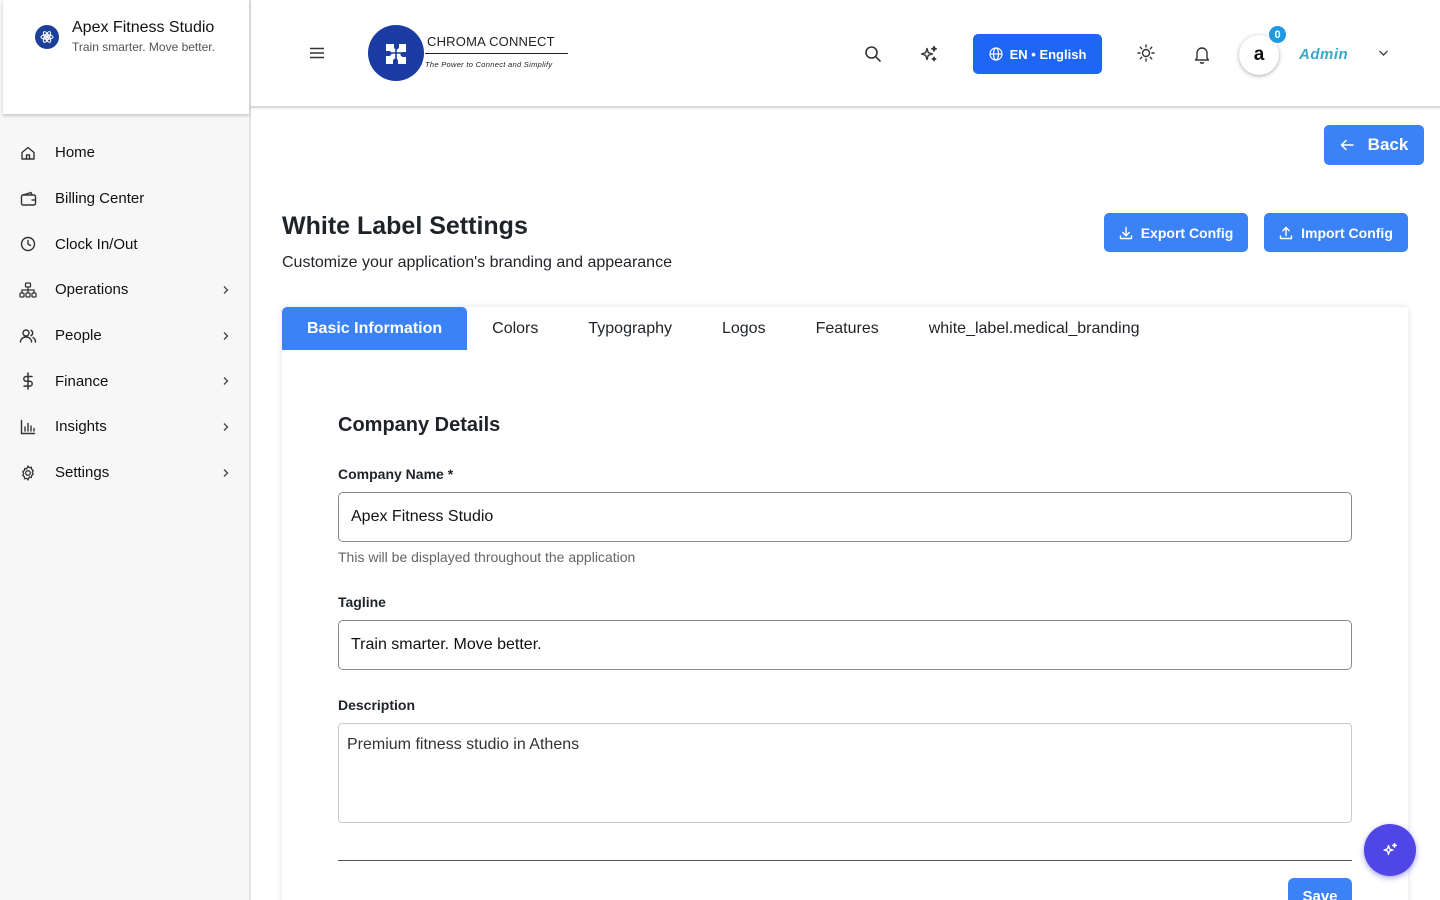  I want to click on logo-subtitle: The Power to Connect and Simplify, so click(489, 64).